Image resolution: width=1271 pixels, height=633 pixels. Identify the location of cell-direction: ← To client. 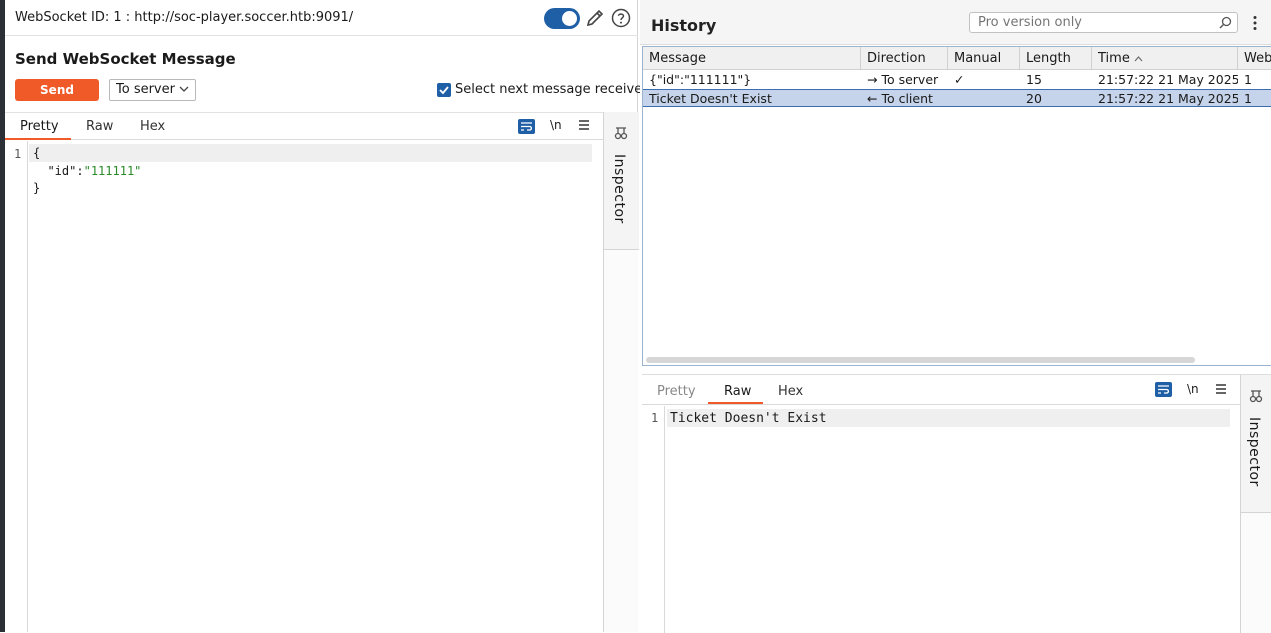
(900, 98).